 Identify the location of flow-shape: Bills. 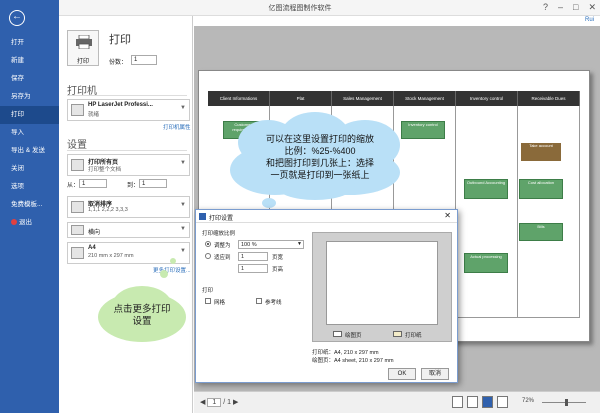
(541, 232).